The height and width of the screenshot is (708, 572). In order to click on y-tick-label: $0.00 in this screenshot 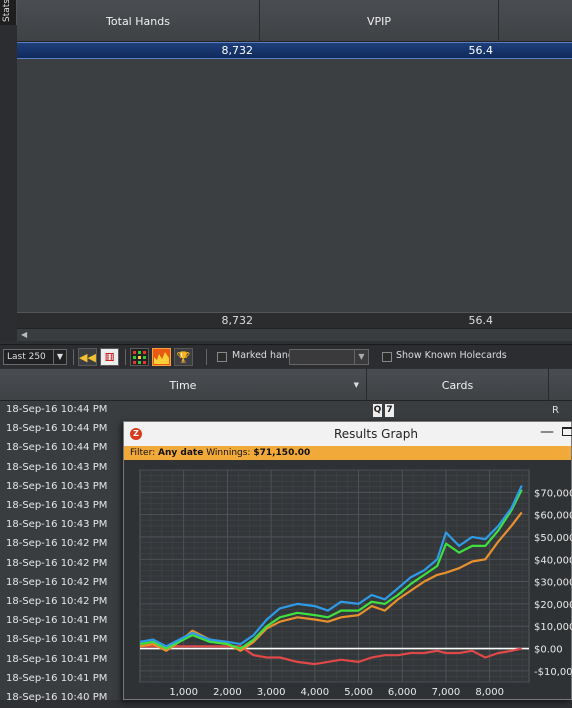, I will do `click(548, 650)`.